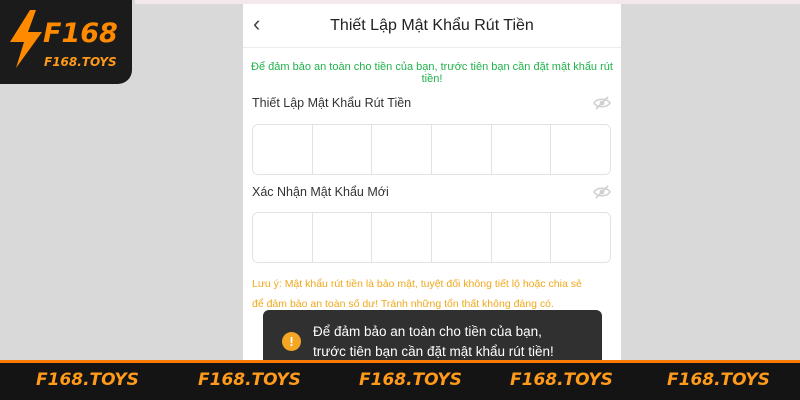 The height and width of the screenshot is (400, 800). I want to click on header-bar: ‹ Thiết Lập Mật Khẩu Rút Tiền, so click(432, 26).